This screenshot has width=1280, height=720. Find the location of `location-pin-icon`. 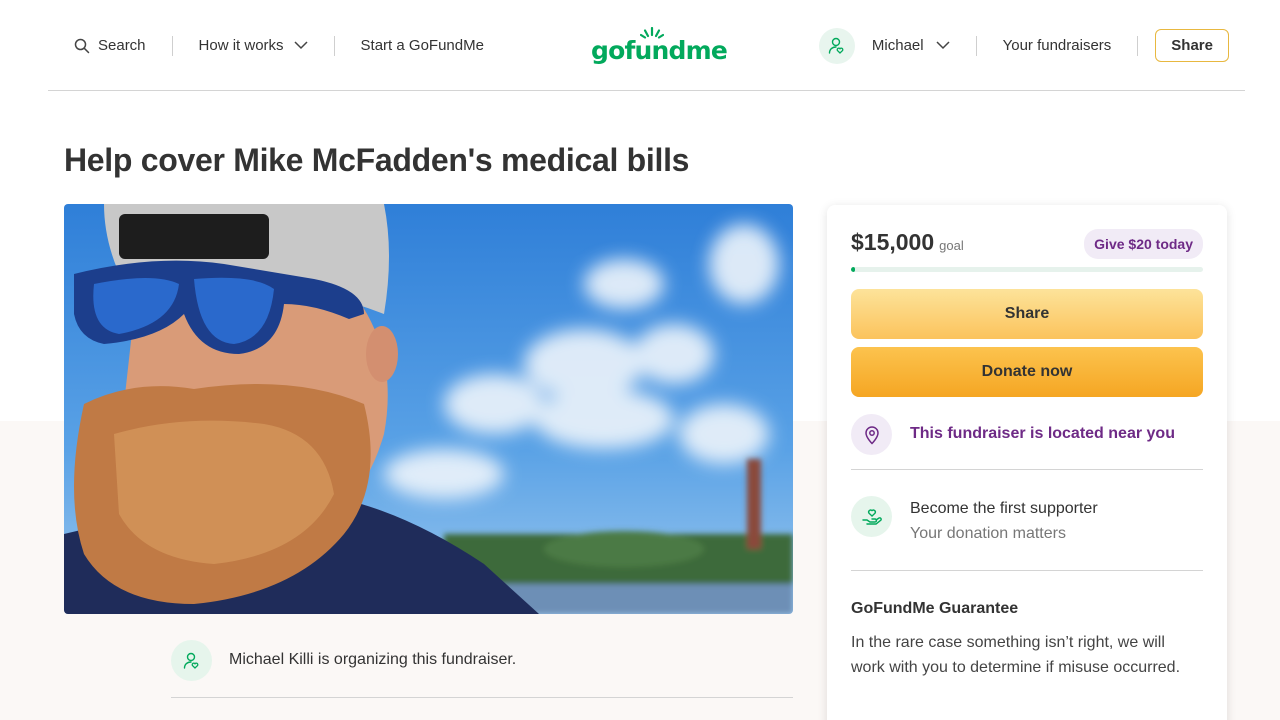

location-pin-icon is located at coordinates (871, 435).